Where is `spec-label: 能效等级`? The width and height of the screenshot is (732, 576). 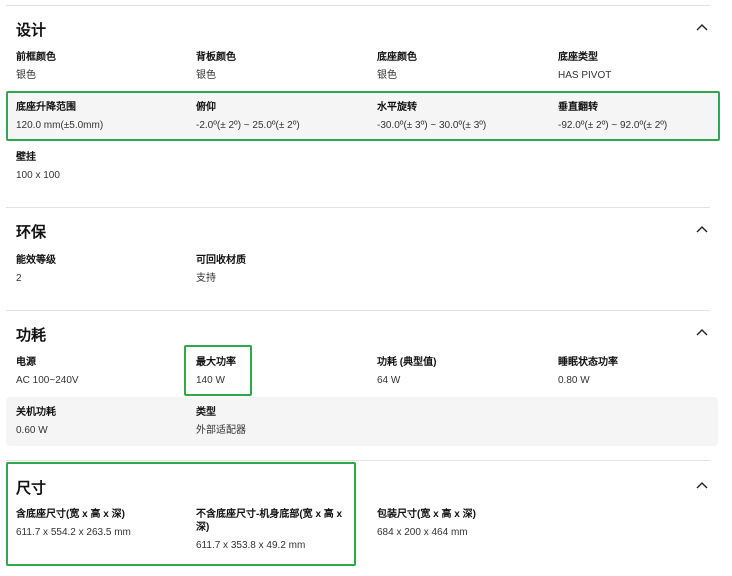 spec-label: 能效等级 is located at coordinates (36, 260).